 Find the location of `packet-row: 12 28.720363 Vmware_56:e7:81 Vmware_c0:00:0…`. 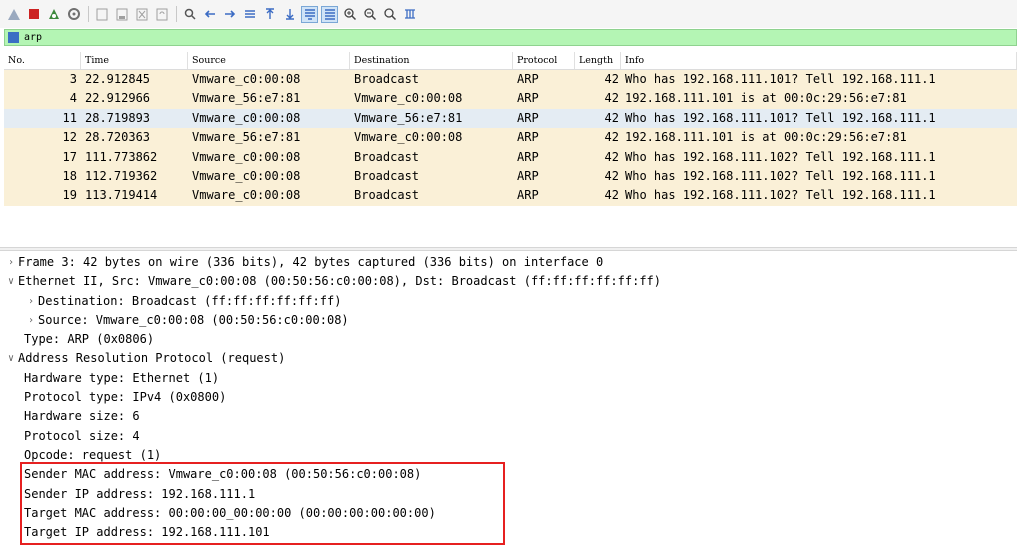

packet-row: 12 28.720363 Vmware_56:e7:81 Vmware_c0:00:0… is located at coordinates (510, 138).